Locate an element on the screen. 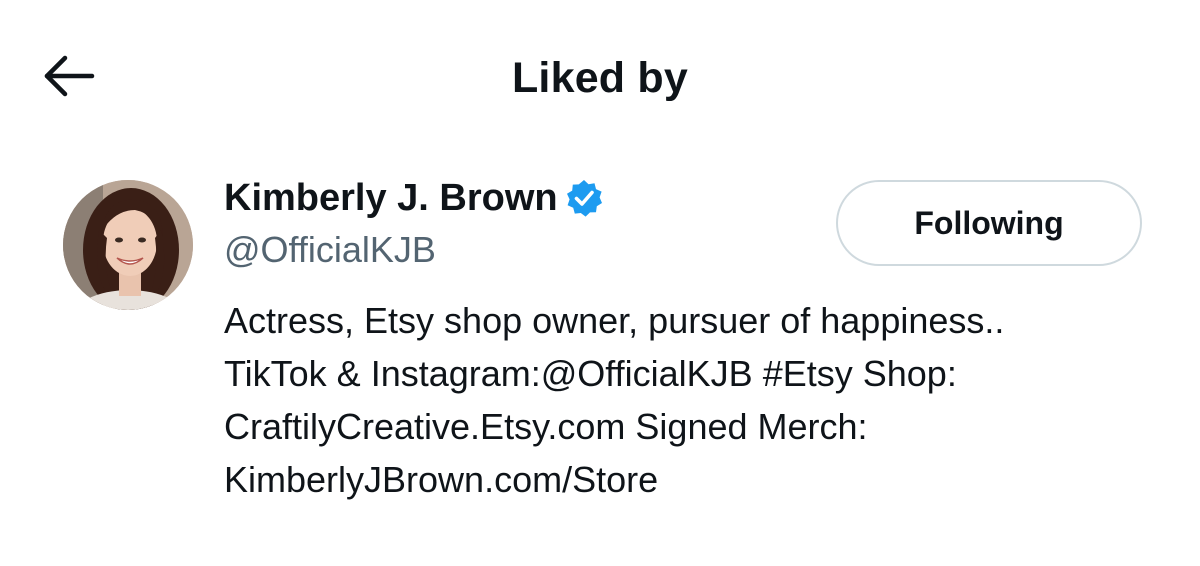 The image size is (1200, 566). avatar is located at coordinates (128, 245).